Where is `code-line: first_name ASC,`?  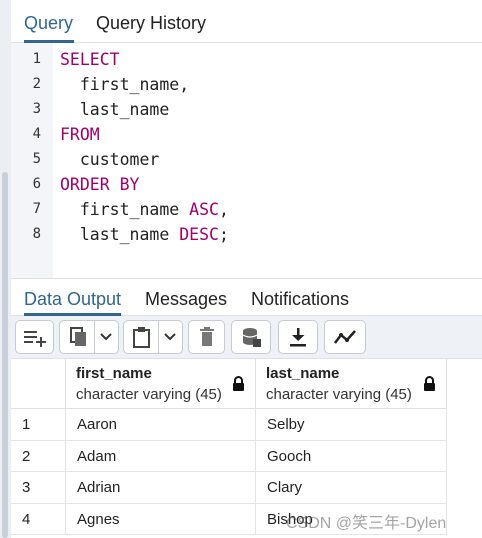
code-line: first_name ASC, is located at coordinates (144, 209).